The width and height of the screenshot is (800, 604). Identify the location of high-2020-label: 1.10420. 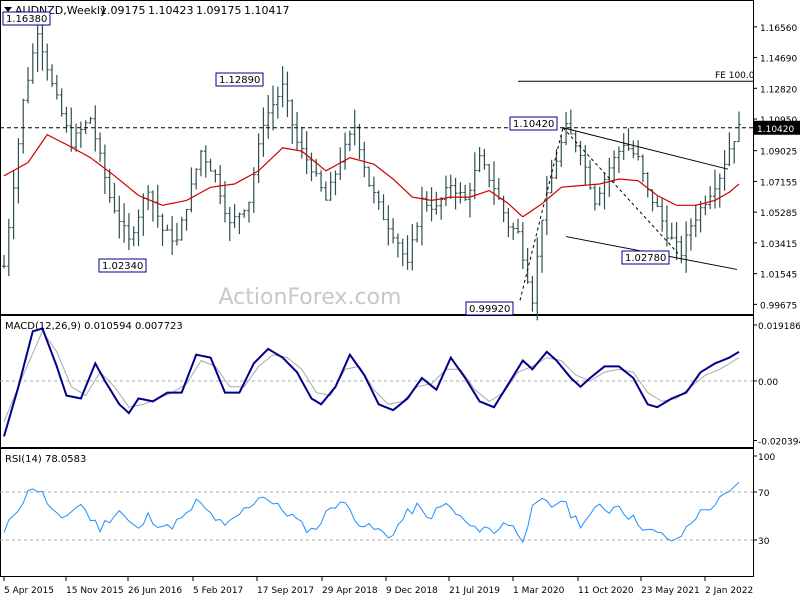
(533, 124).